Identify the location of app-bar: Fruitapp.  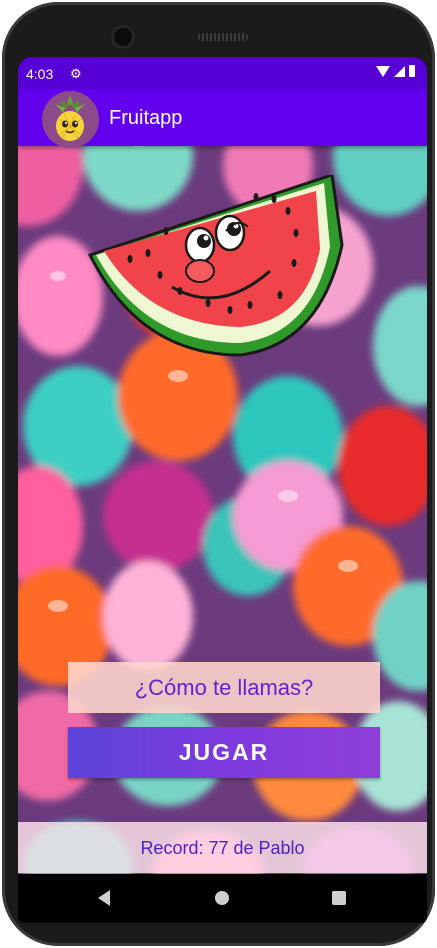
(222, 118).